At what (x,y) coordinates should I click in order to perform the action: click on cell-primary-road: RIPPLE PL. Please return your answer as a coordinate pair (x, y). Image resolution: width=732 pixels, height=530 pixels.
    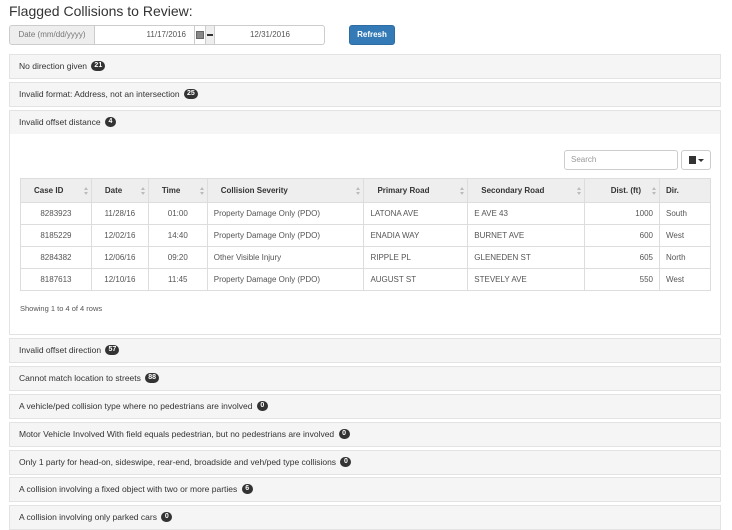
    Looking at the image, I should click on (416, 257).